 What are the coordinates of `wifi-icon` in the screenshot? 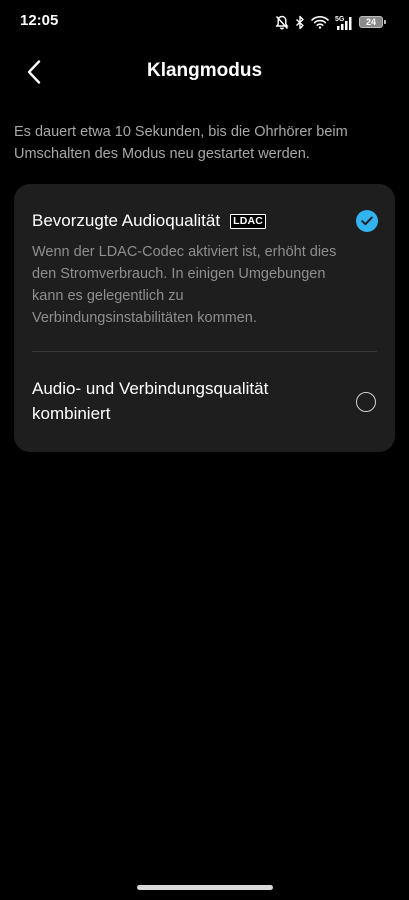 It's located at (320, 22).